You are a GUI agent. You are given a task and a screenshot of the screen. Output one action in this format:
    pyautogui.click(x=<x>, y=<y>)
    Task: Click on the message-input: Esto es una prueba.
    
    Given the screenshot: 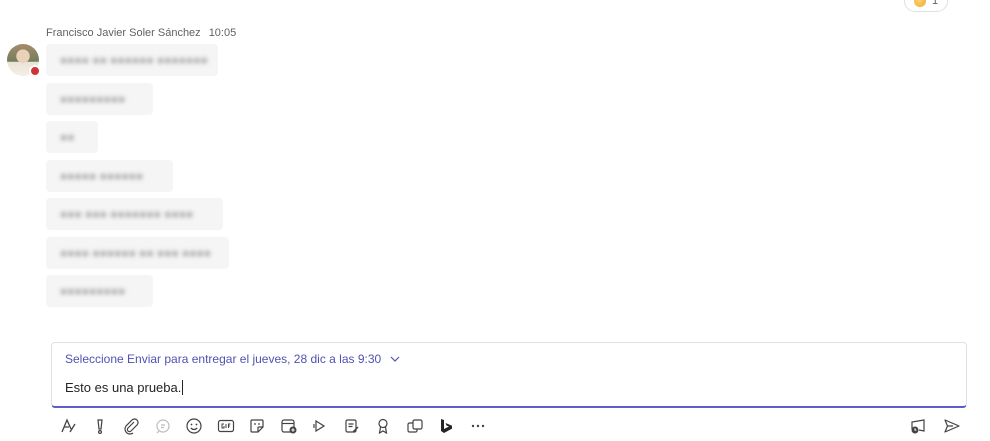 What is the action you would take?
    pyautogui.click(x=124, y=387)
    